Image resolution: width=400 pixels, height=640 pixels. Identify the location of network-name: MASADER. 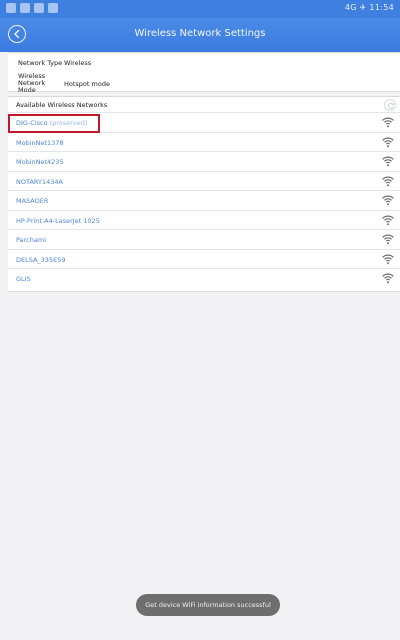
(32, 201).